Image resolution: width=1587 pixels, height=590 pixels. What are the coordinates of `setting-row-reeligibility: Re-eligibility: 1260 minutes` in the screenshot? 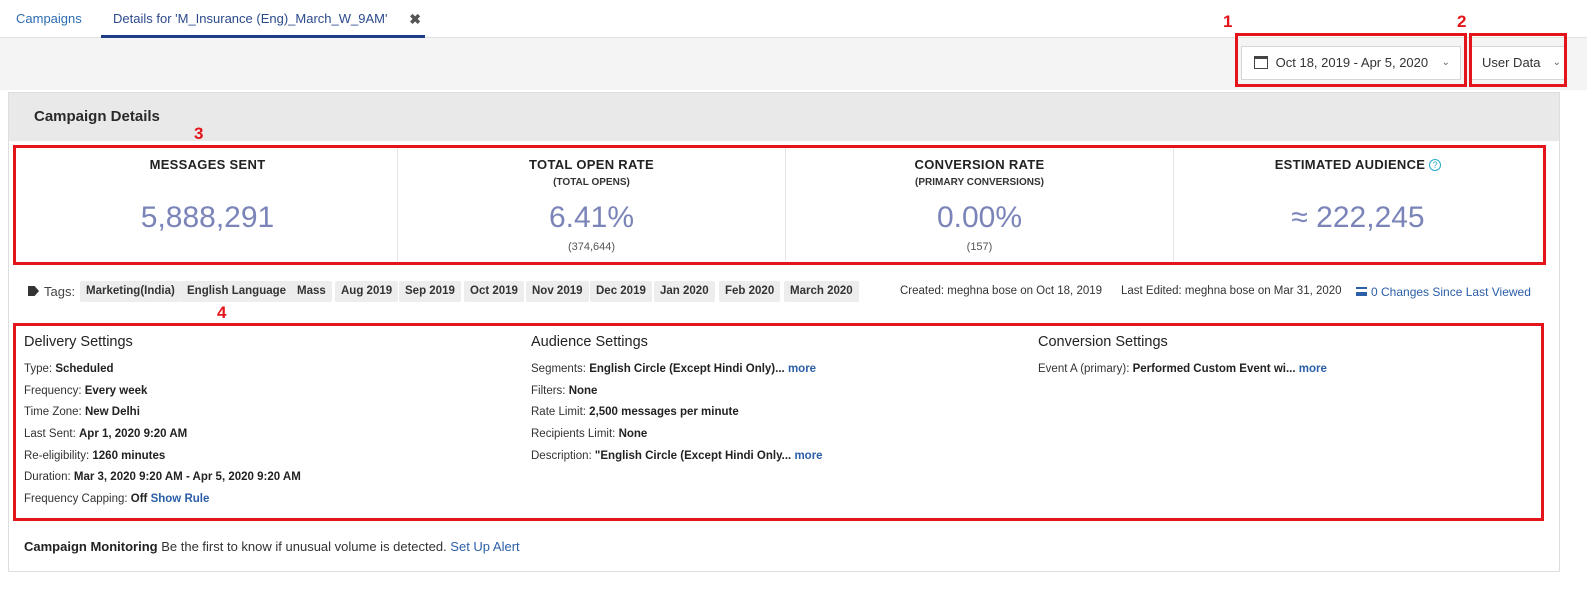 It's located at (274, 457).